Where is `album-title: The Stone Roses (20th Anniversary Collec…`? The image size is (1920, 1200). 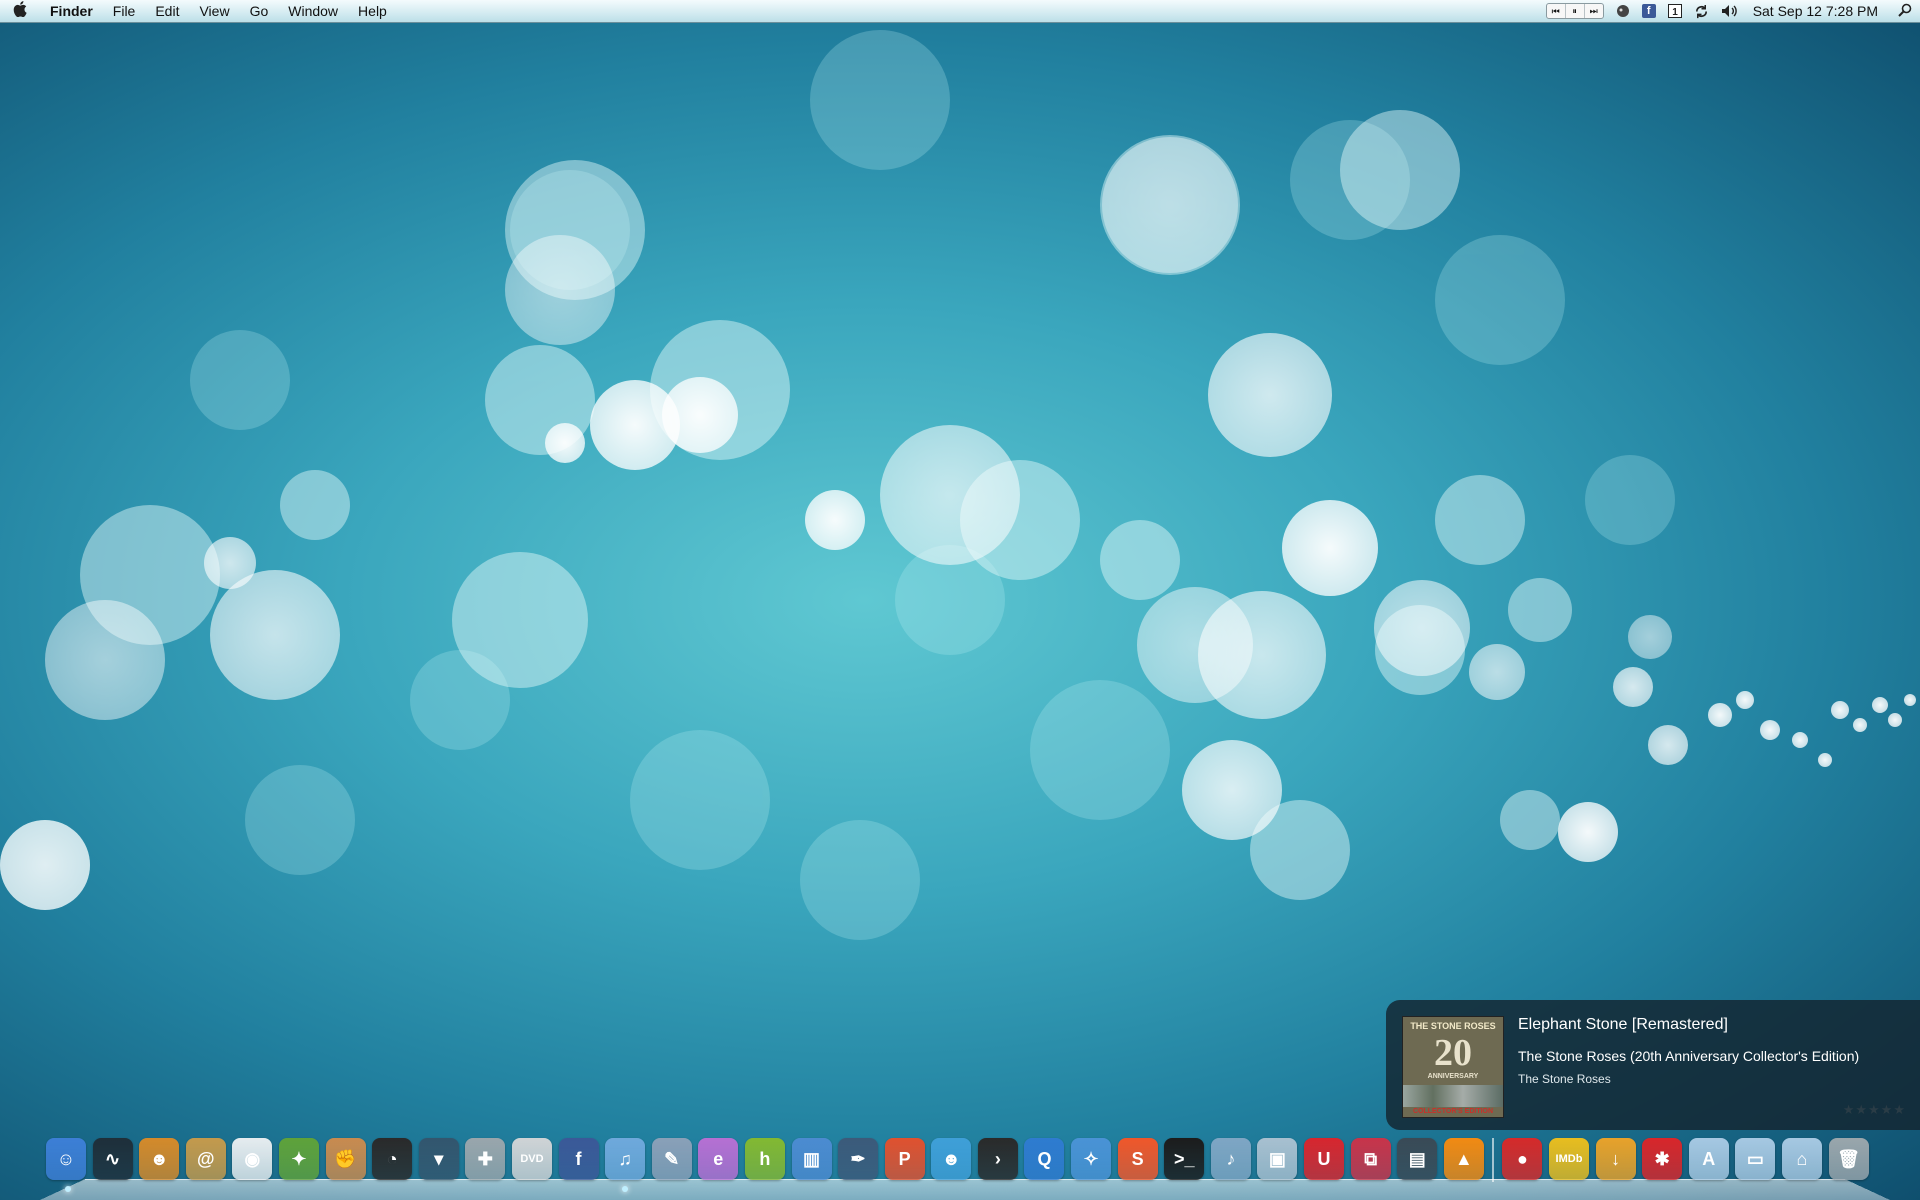 album-title: The Stone Roses (20th Anniversary Collec… is located at coordinates (1689, 1056).